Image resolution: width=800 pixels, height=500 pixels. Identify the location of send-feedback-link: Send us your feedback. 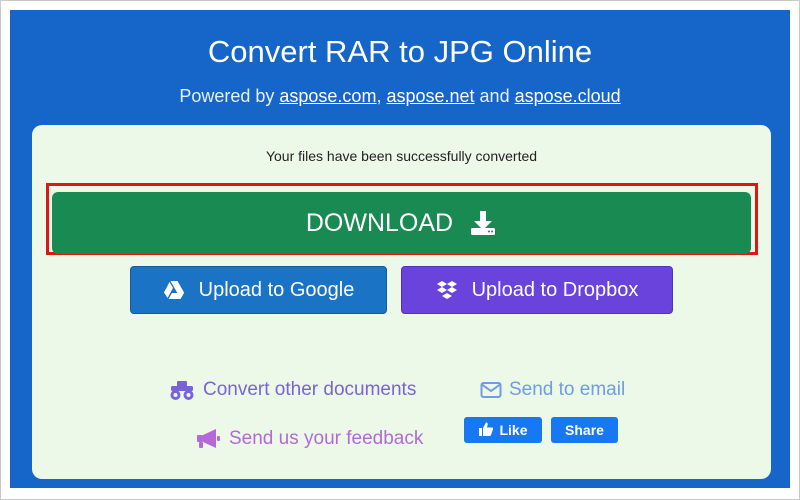
(309, 439).